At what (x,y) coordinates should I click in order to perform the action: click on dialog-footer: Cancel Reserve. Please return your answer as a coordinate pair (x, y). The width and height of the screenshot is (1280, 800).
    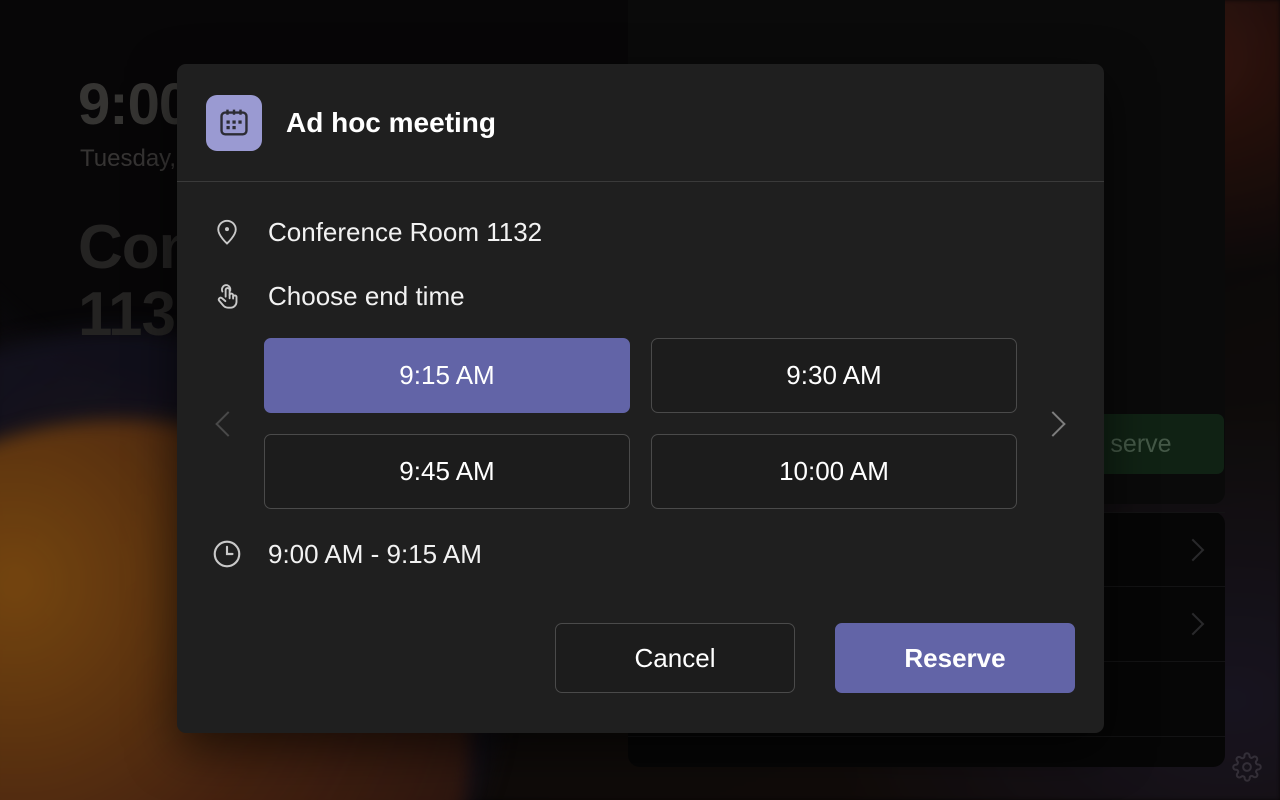
    Looking at the image, I should click on (640, 678).